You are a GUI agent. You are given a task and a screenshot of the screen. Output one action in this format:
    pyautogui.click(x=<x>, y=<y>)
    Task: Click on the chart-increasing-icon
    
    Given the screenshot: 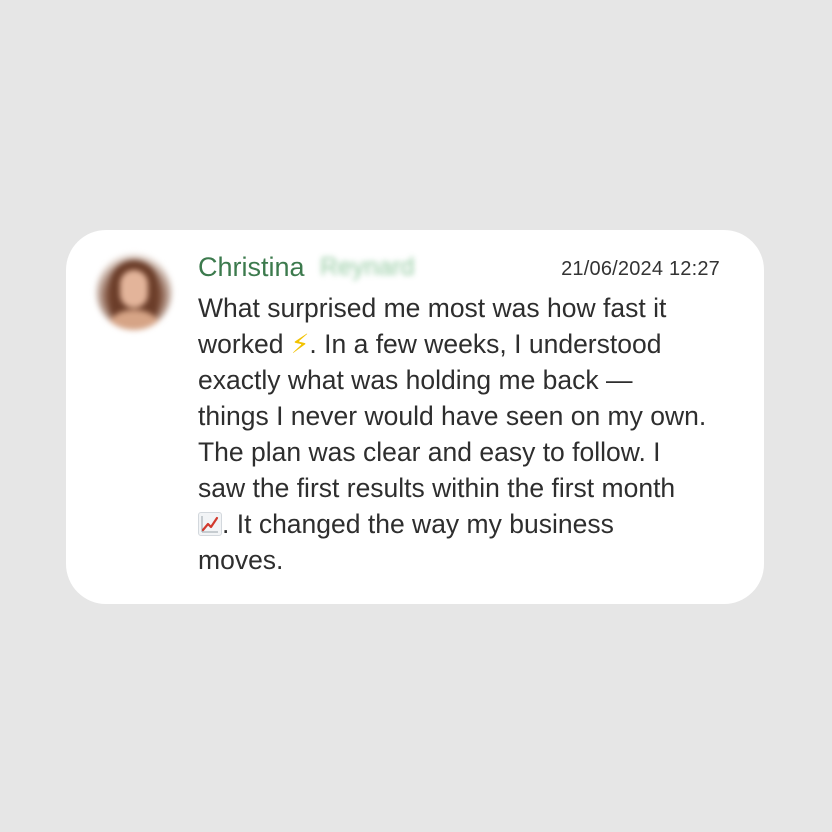 What is the action you would take?
    pyautogui.click(x=210, y=524)
    